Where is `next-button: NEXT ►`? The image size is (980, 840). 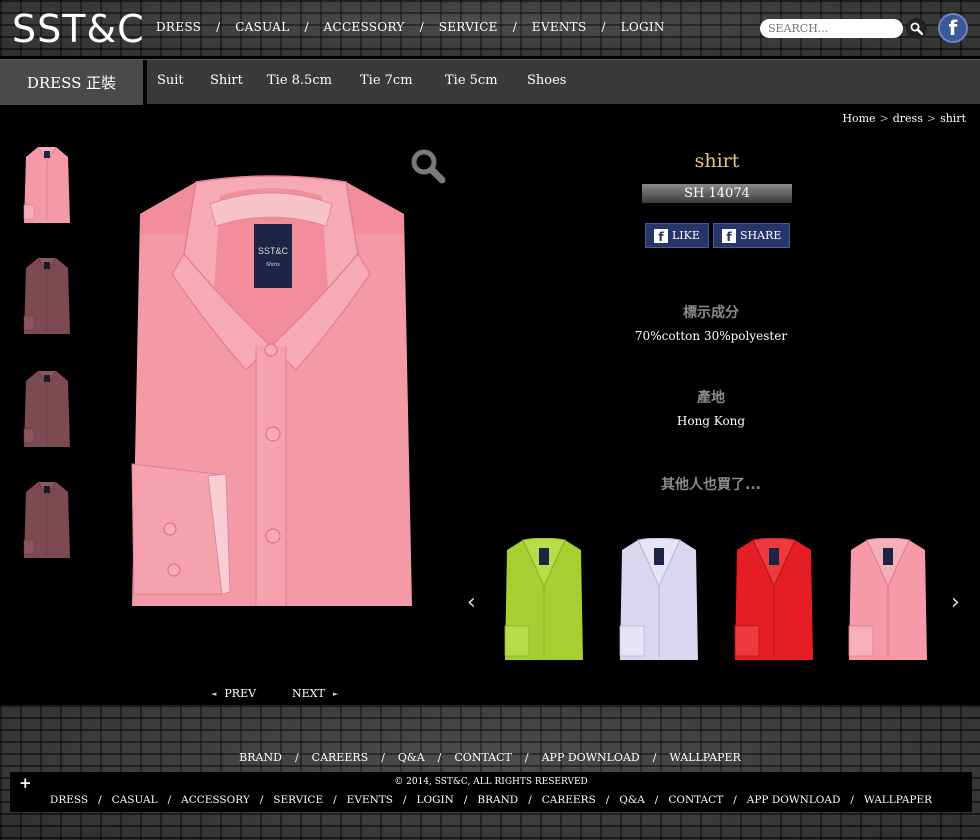
next-button: NEXT ► is located at coordinates (315, 693).